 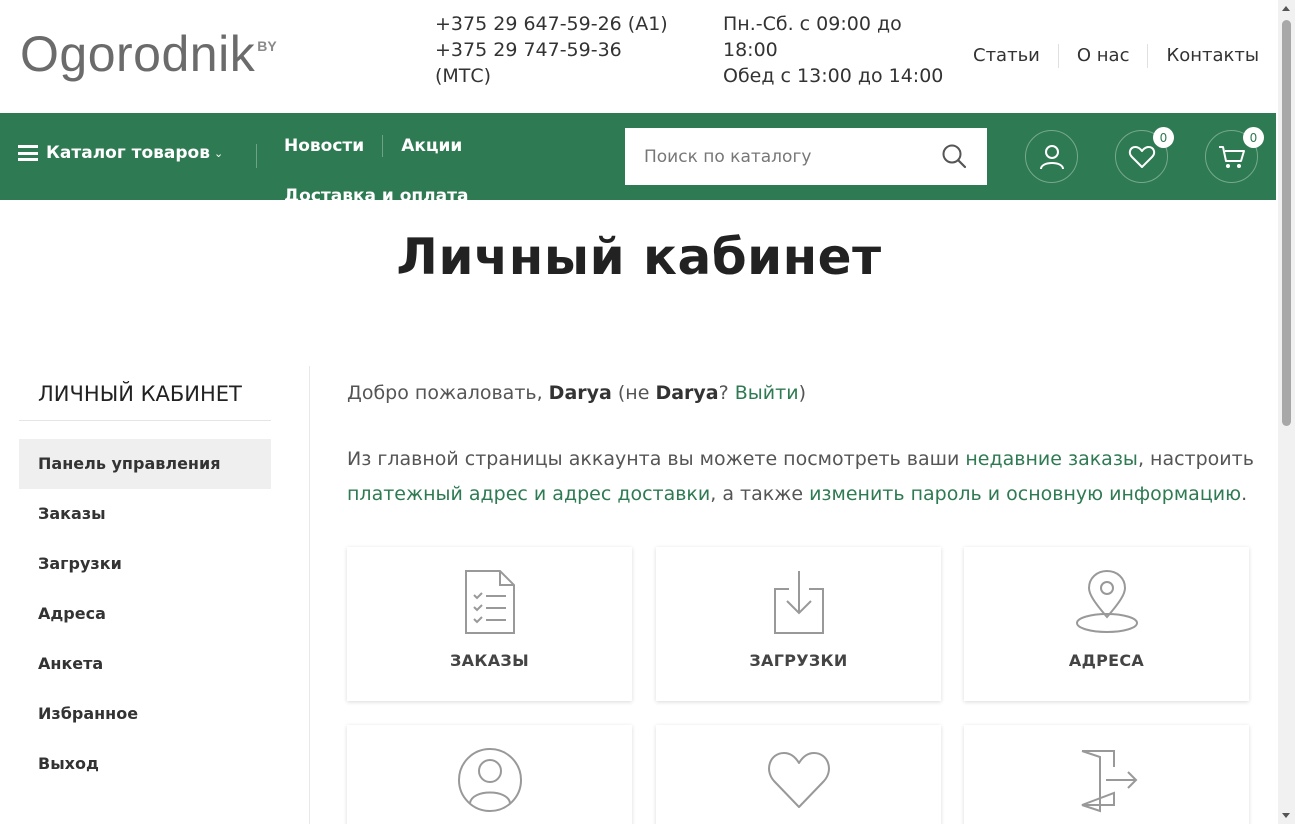 What do you see at coordinates (580, 393) in the screenshot?
I see `user-name: Darya` at bounding box center [580, 393].